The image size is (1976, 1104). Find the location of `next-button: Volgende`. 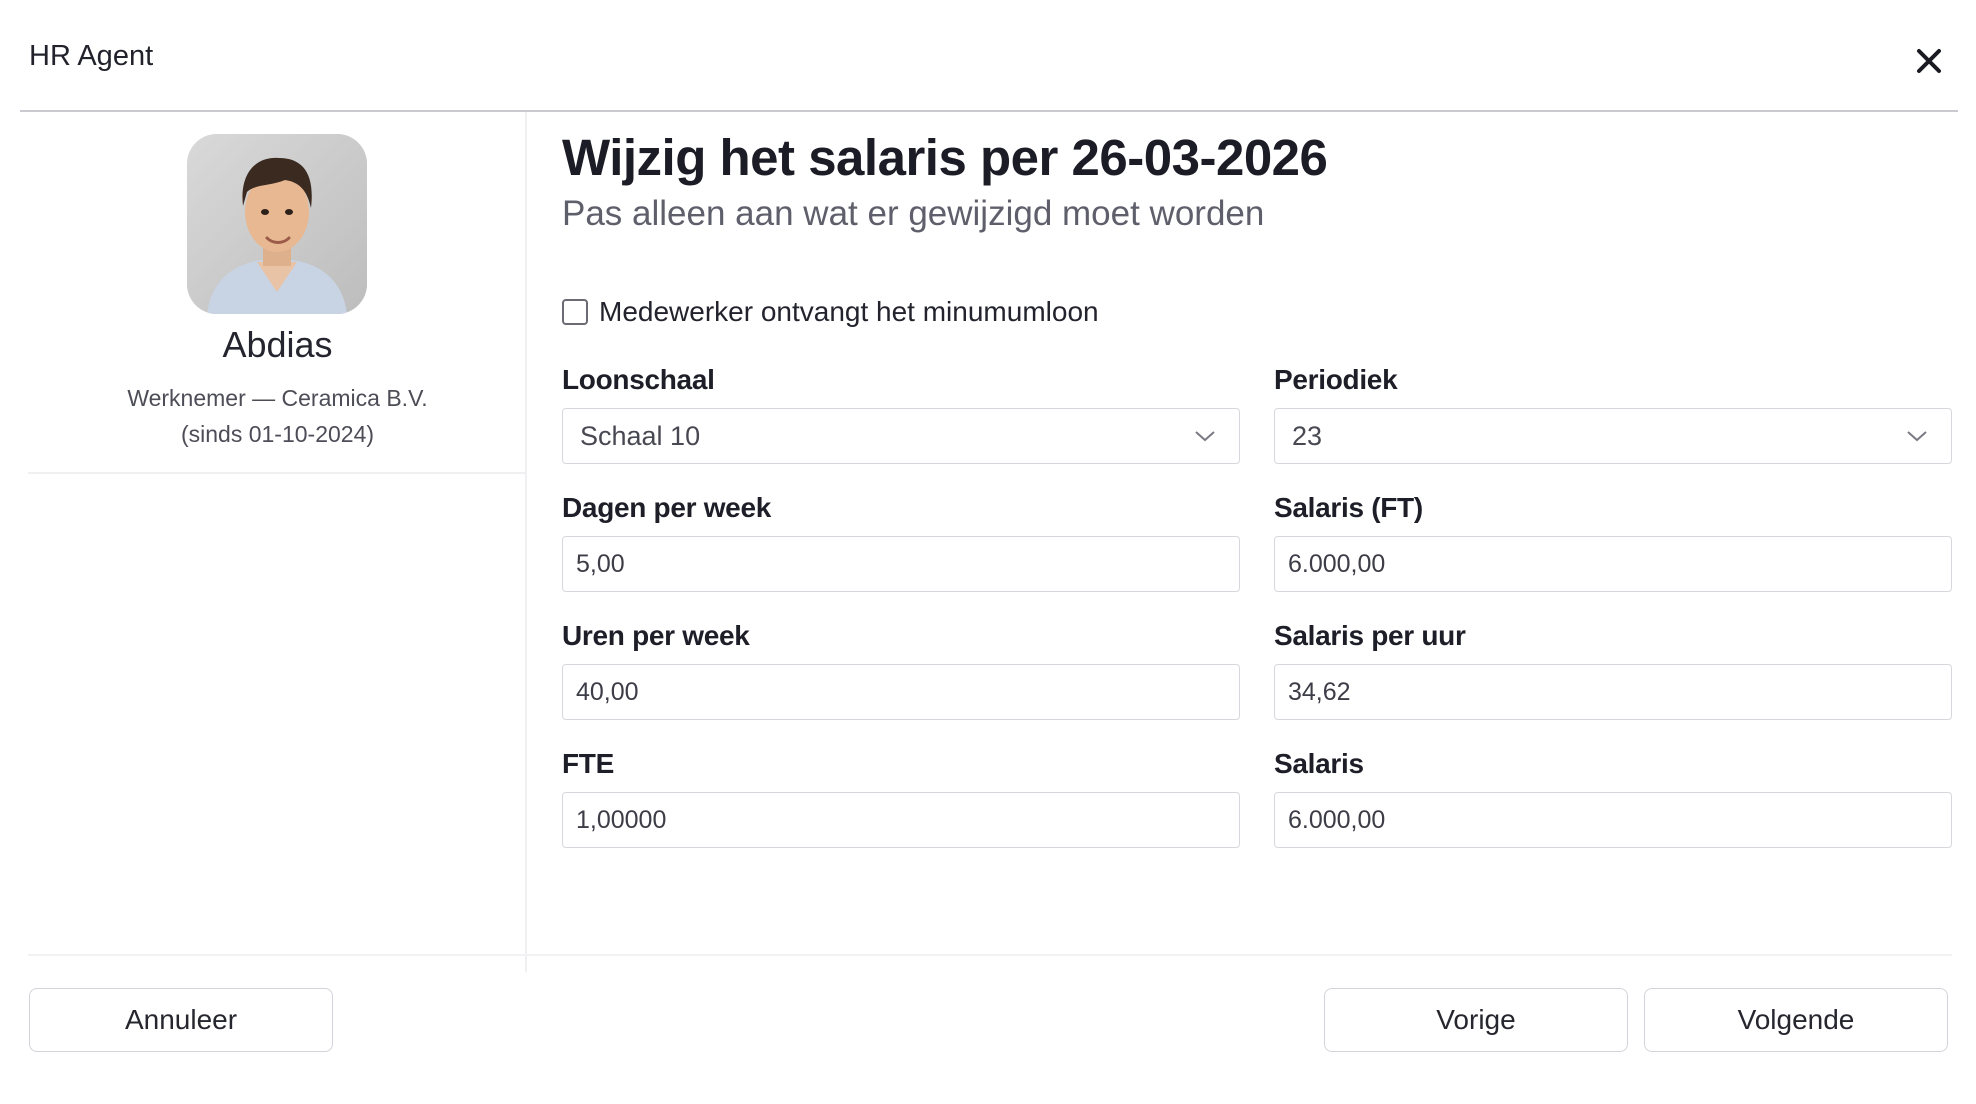

next-button: Volgende is located at coordinates (1796, 1020).